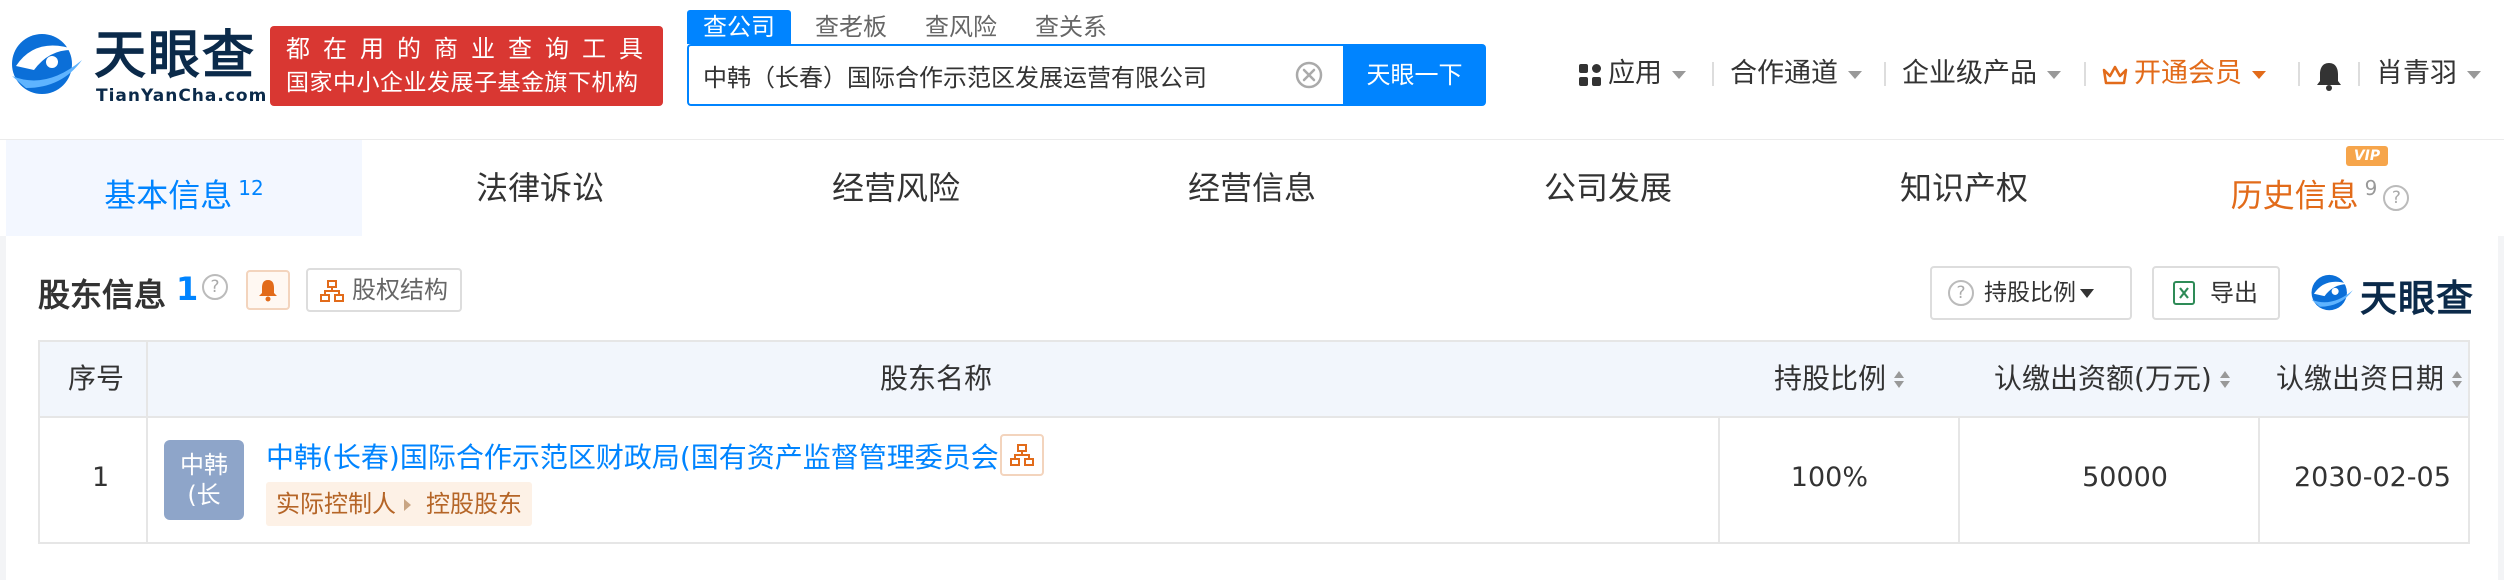 The height and width of the screenshot is (580, 2504). I want to click on search-tab-relation: 查关系, so click(1071, 27).